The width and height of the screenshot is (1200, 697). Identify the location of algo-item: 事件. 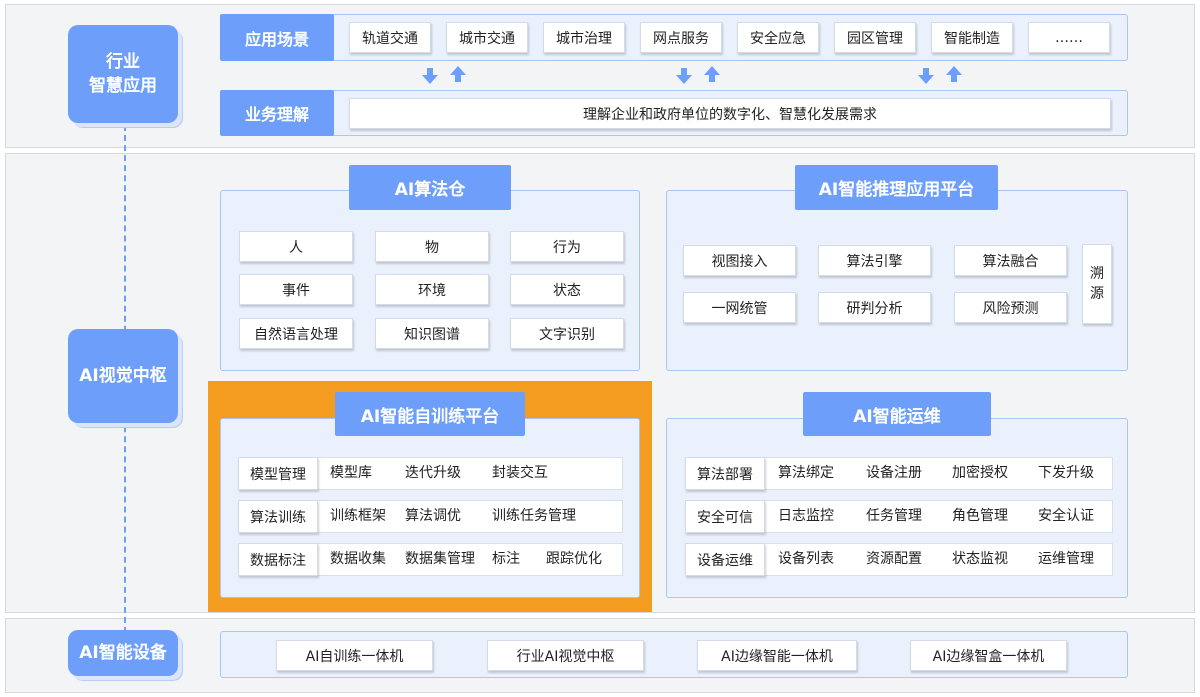
(296, 289).